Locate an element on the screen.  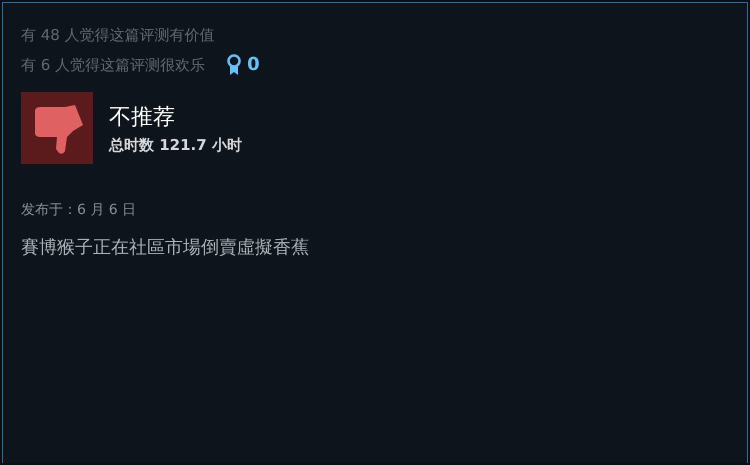
funny-count-text: 有 6 人觉得这篇评测很欢乐 is located at coordinates (113, 65).